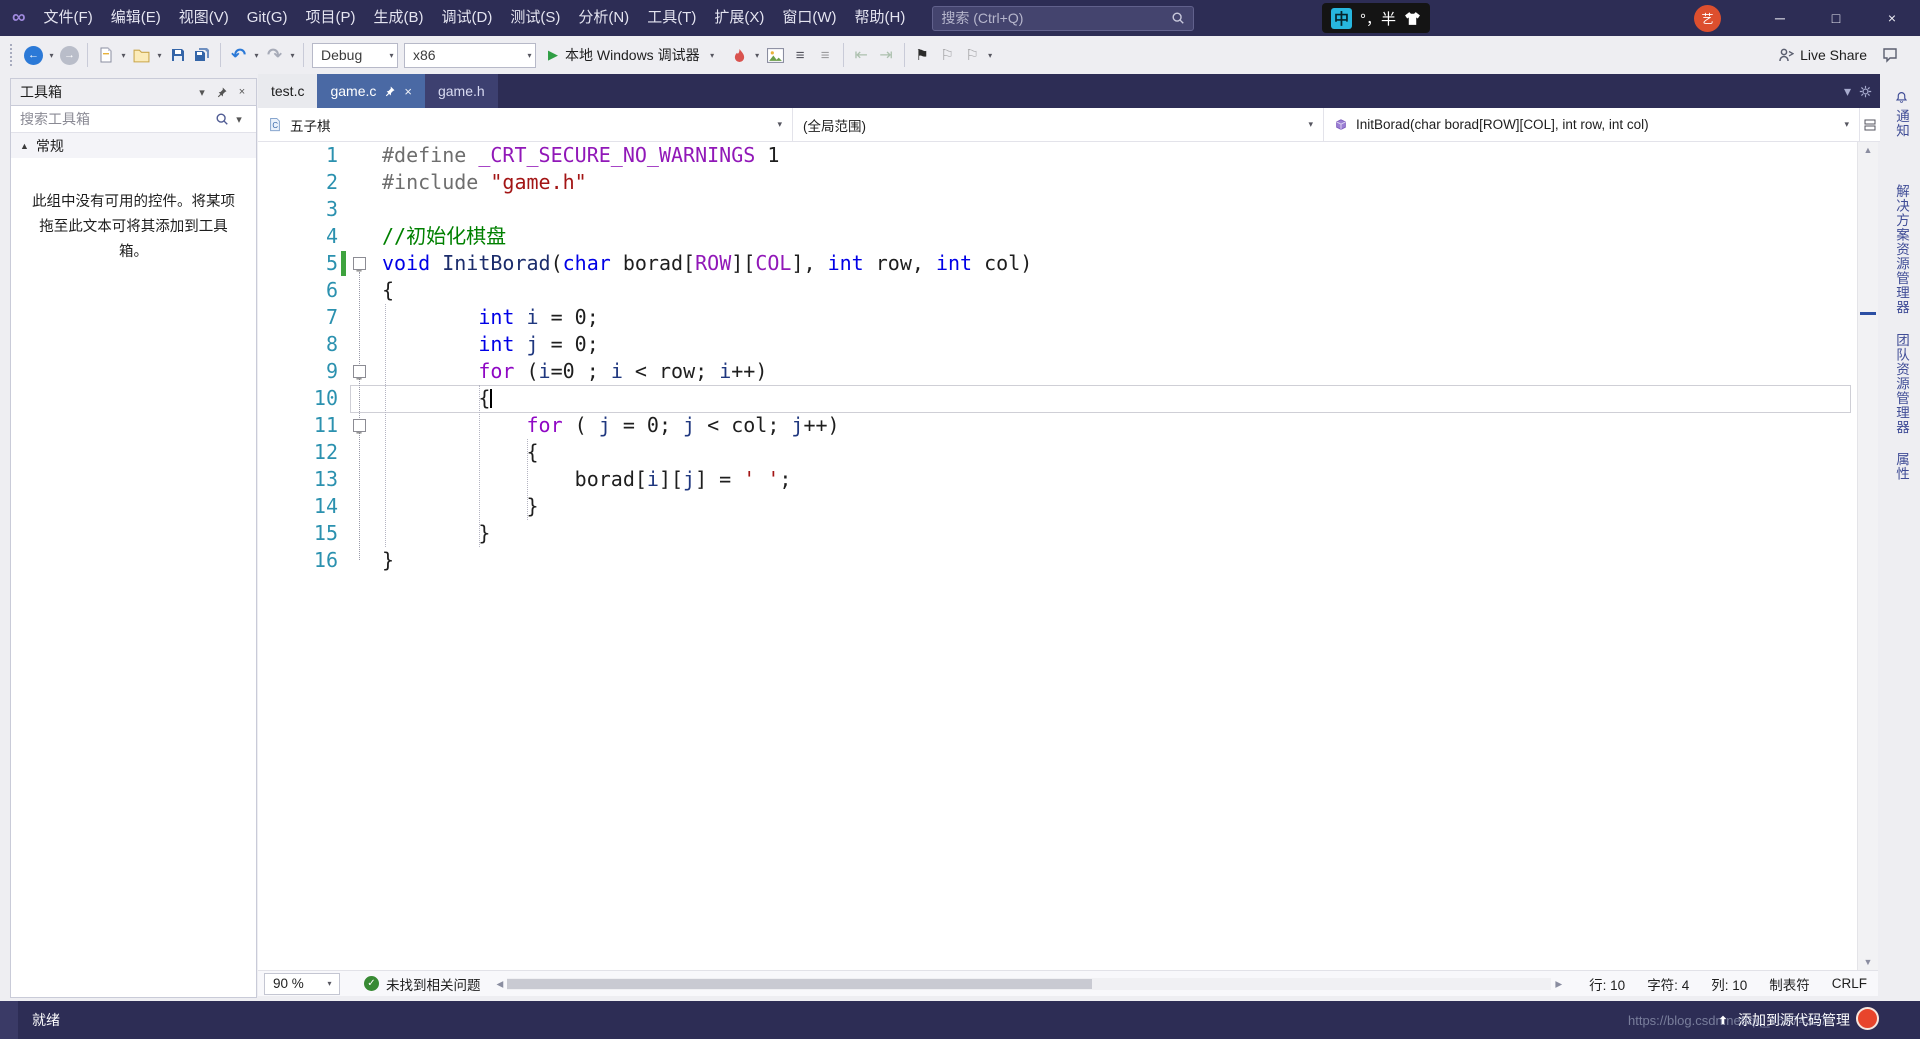  I want to click on sidebar-tab-notifications: 通知, so click(1901, 114).